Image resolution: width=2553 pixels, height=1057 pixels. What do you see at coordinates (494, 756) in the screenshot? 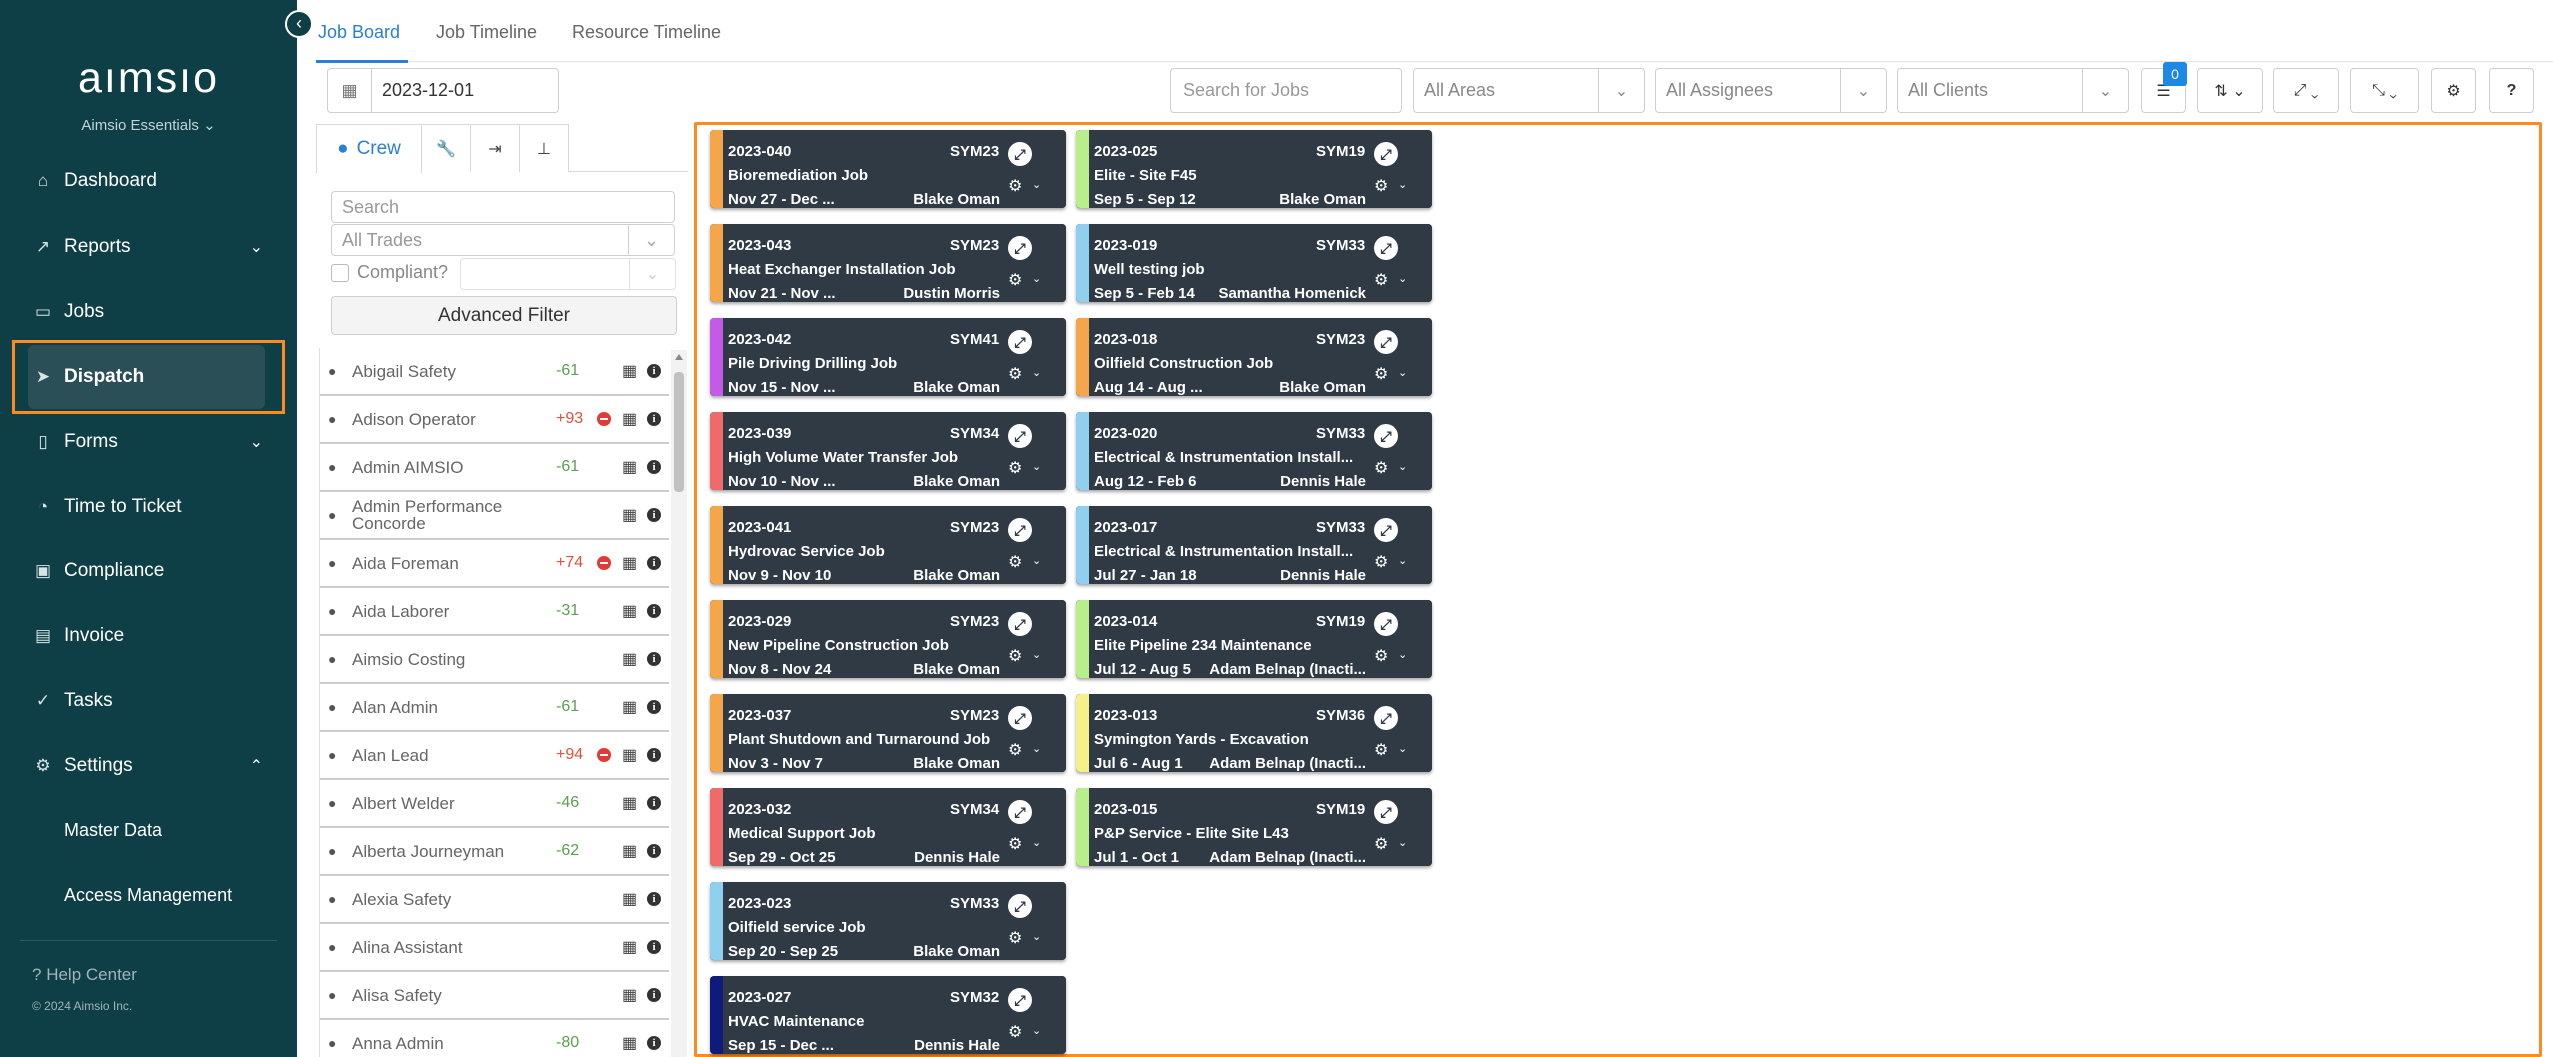
I see `crew-row: ● Alan Lead +94 ▦ i` at bounding box center [494, 756].